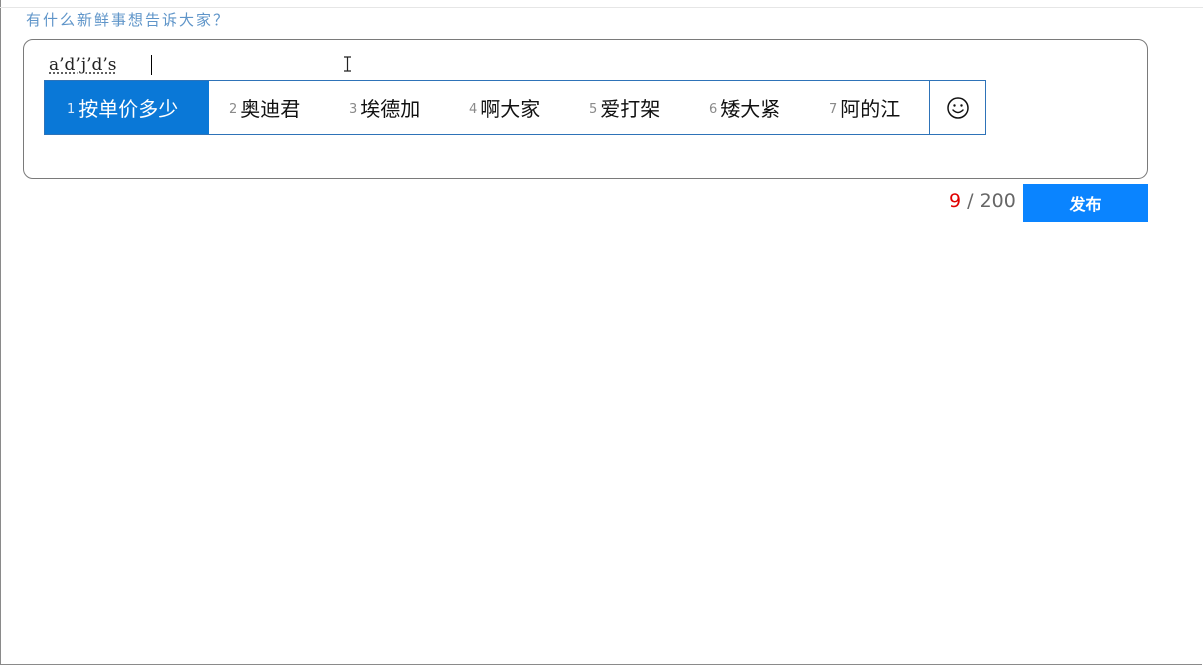 The height and width of the screenshot is (666, 1203). What do you see at coordinates (128, 20) in the screenshot?
I see `compose-prompt: 有什么新鲜事想告诉大家？` at bounding box center [128, 20].